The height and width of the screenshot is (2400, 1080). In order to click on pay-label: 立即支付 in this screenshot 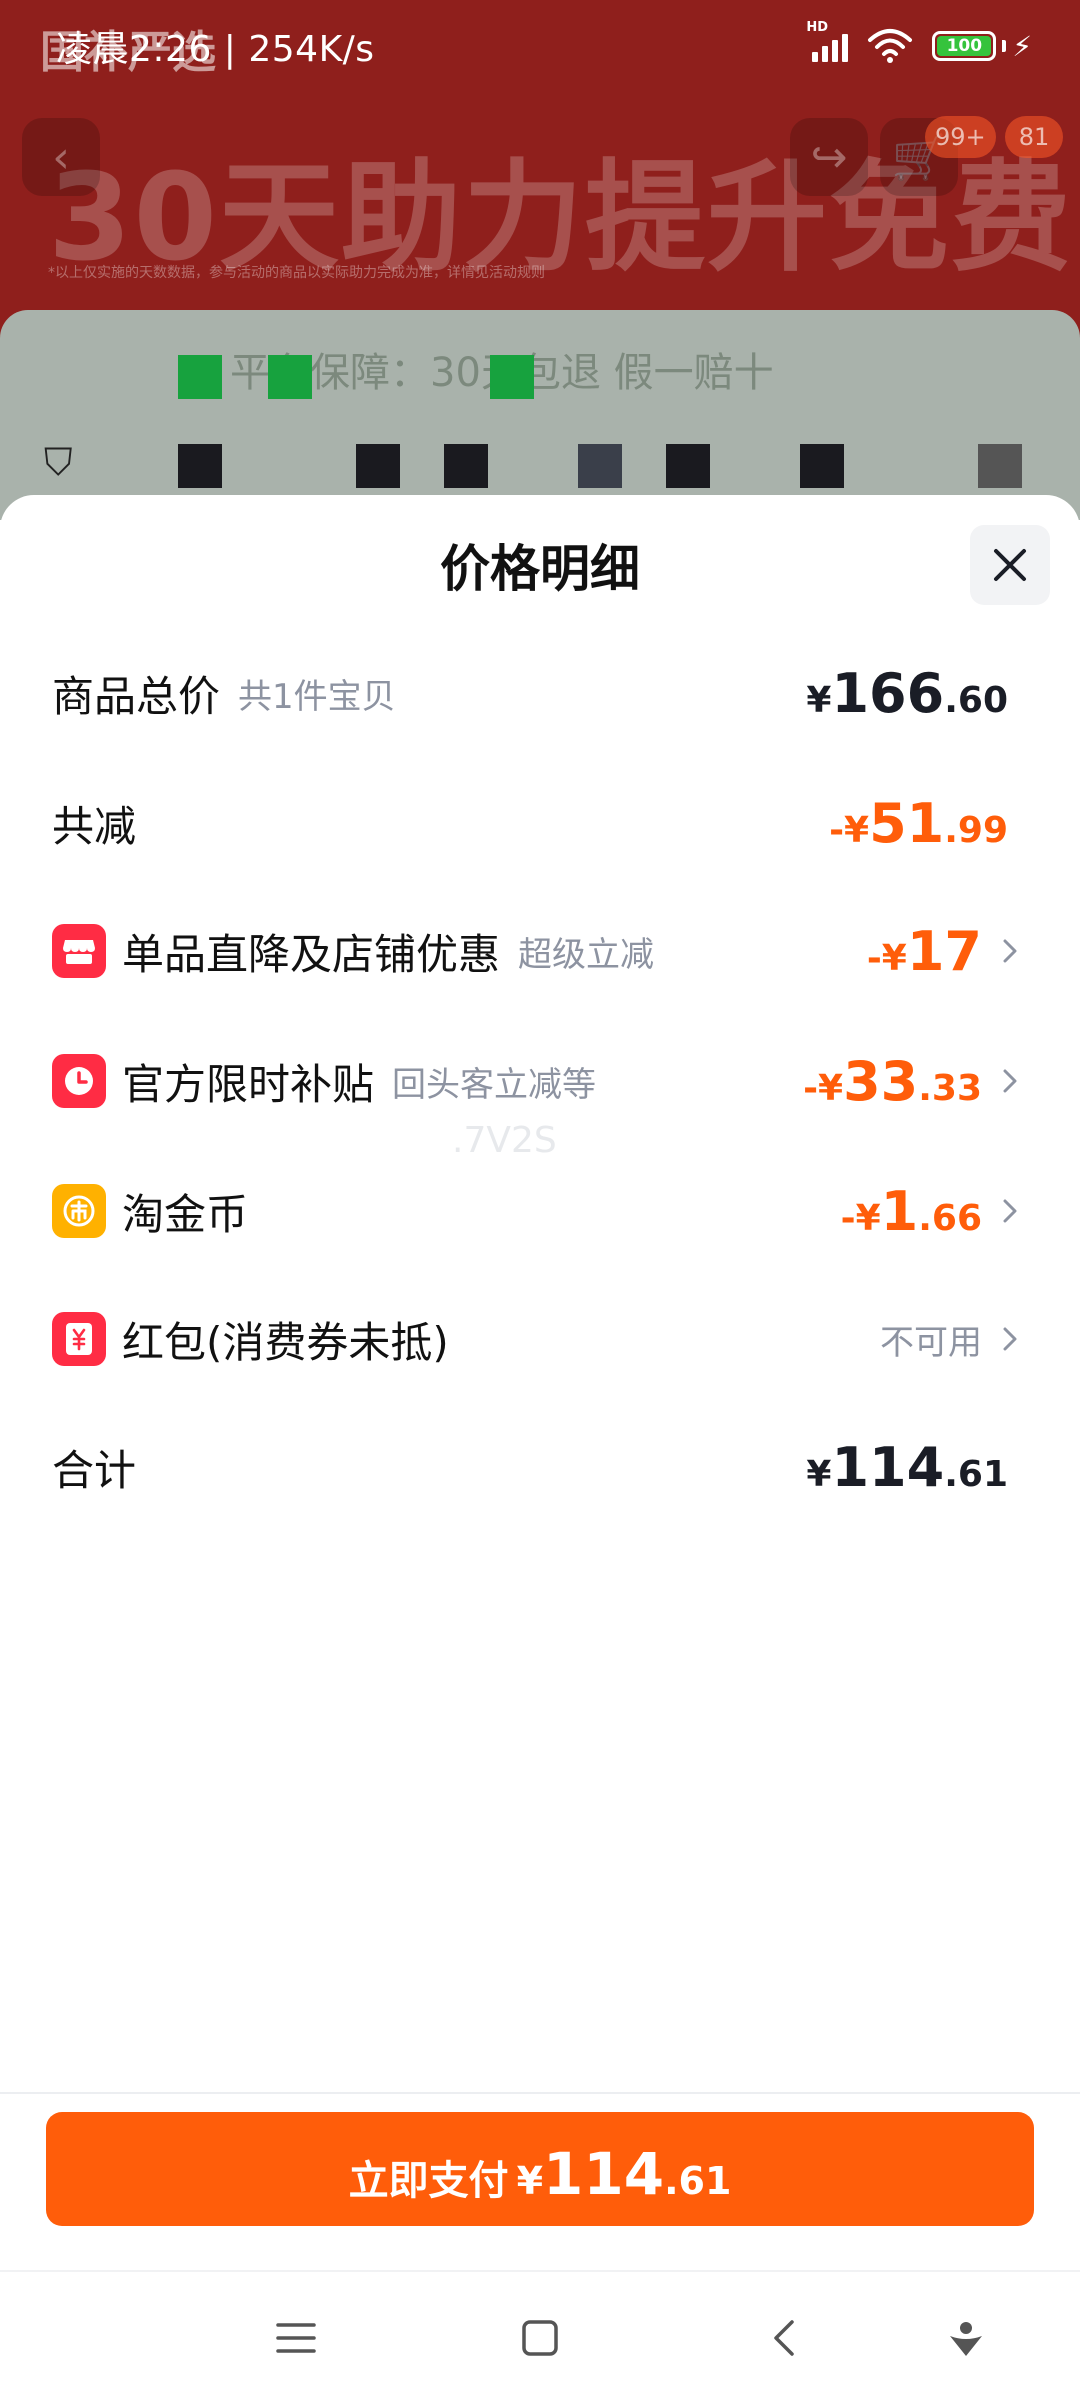, I will do `click(428, 2181)`.